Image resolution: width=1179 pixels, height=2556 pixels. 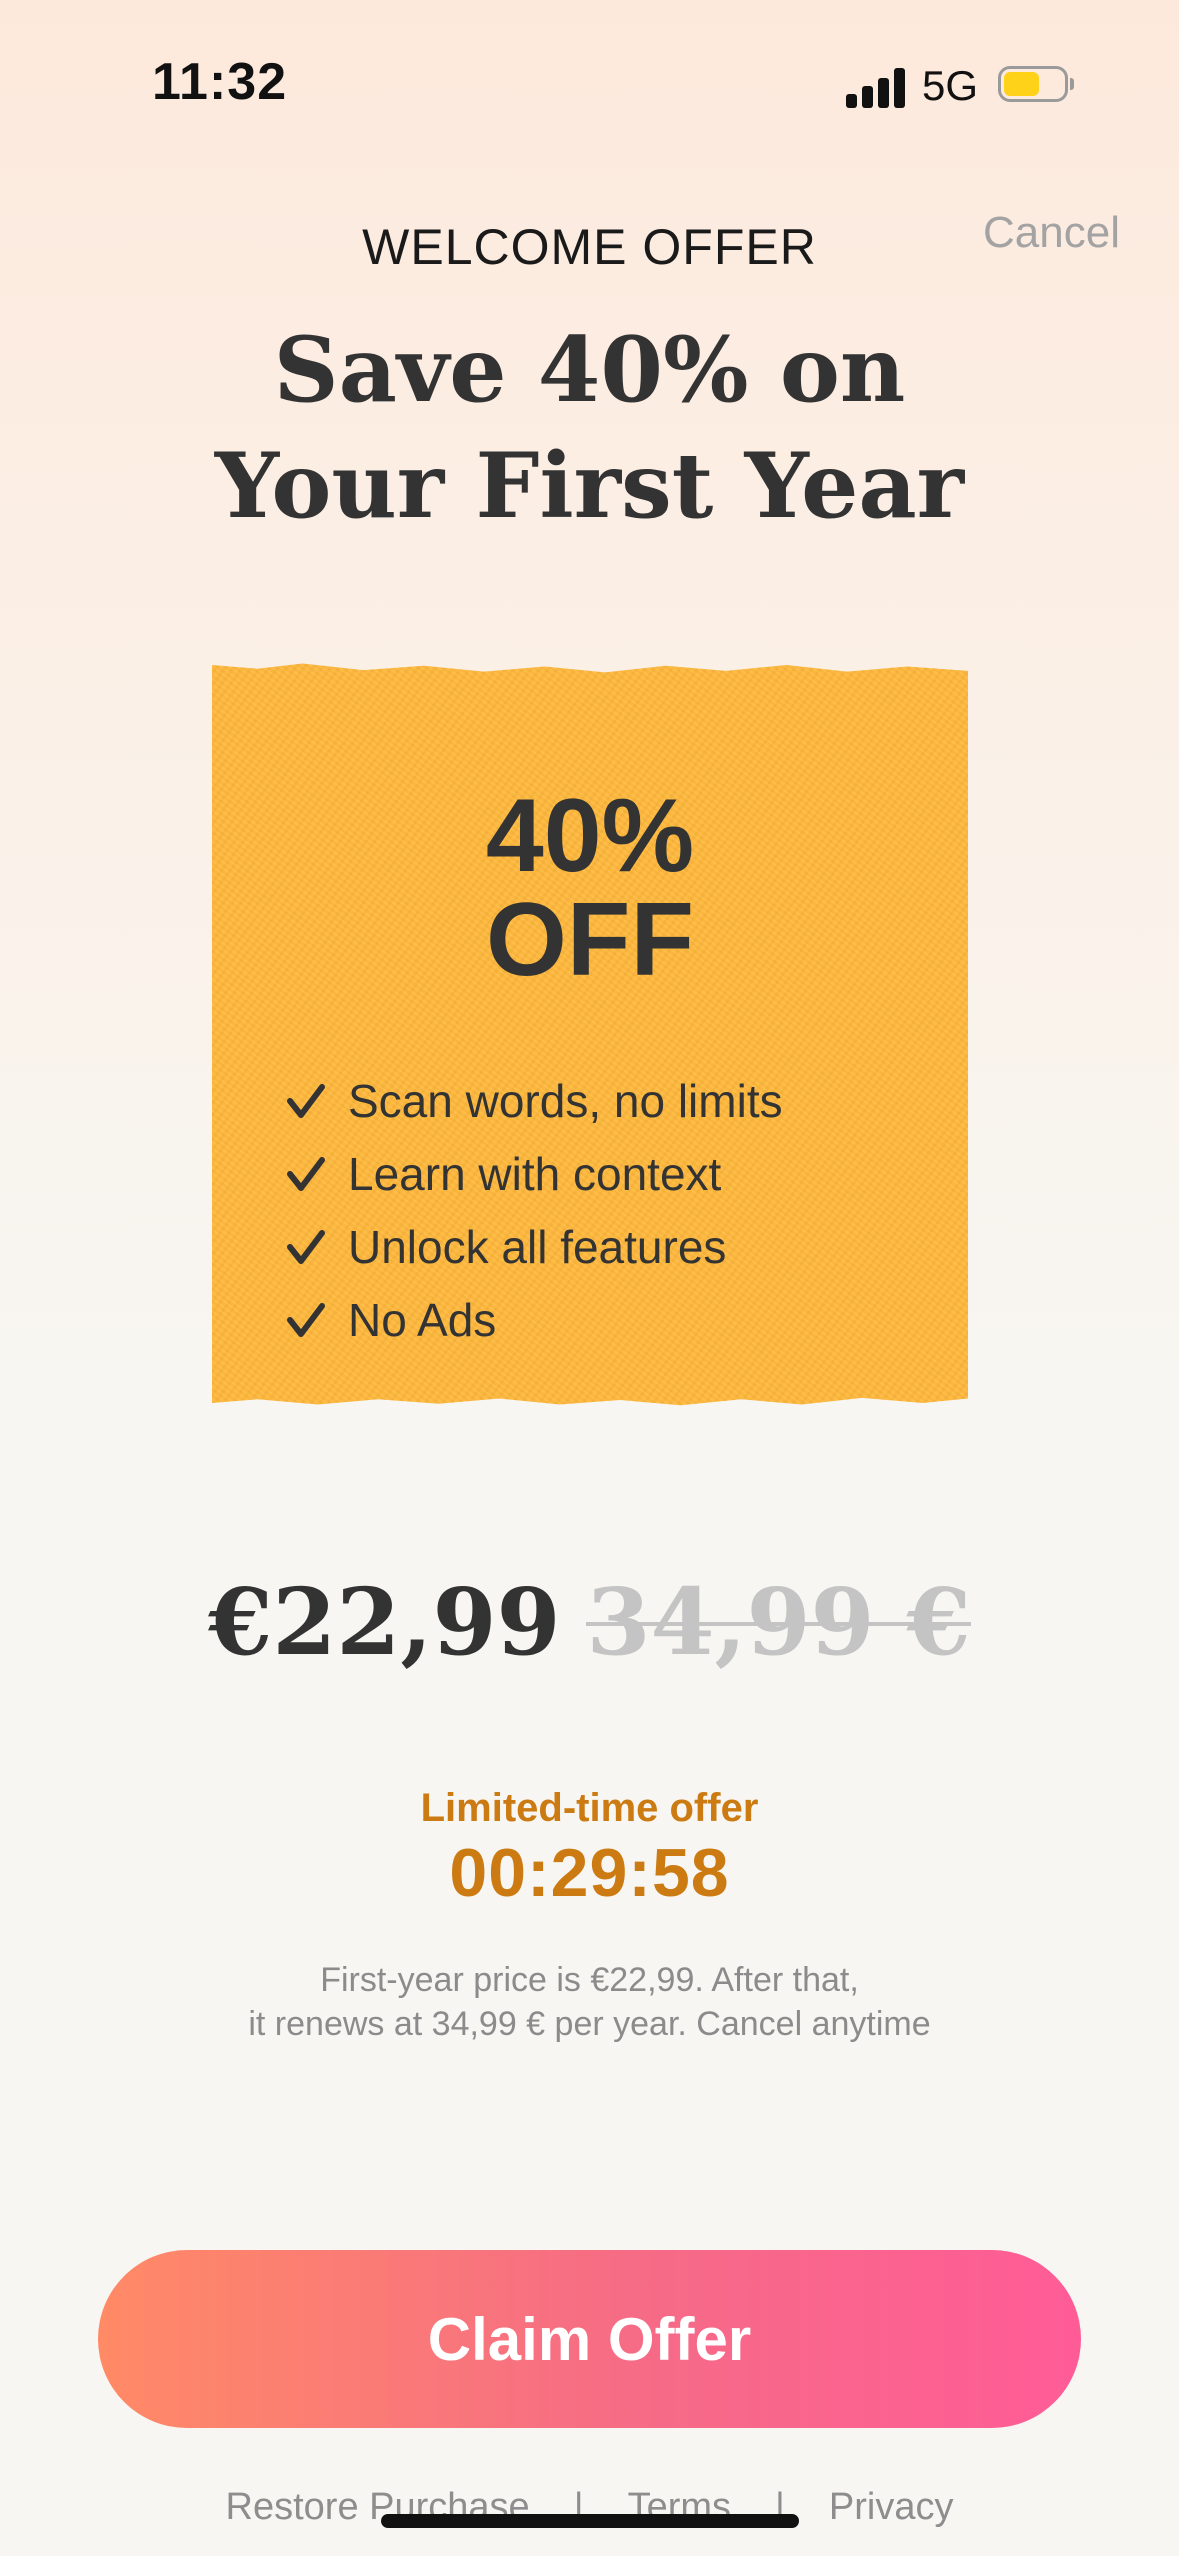 What do you see at coordinates (590, 2521) in the screenshot?
I see `home-indicator` at bounding box center [590, 2521].